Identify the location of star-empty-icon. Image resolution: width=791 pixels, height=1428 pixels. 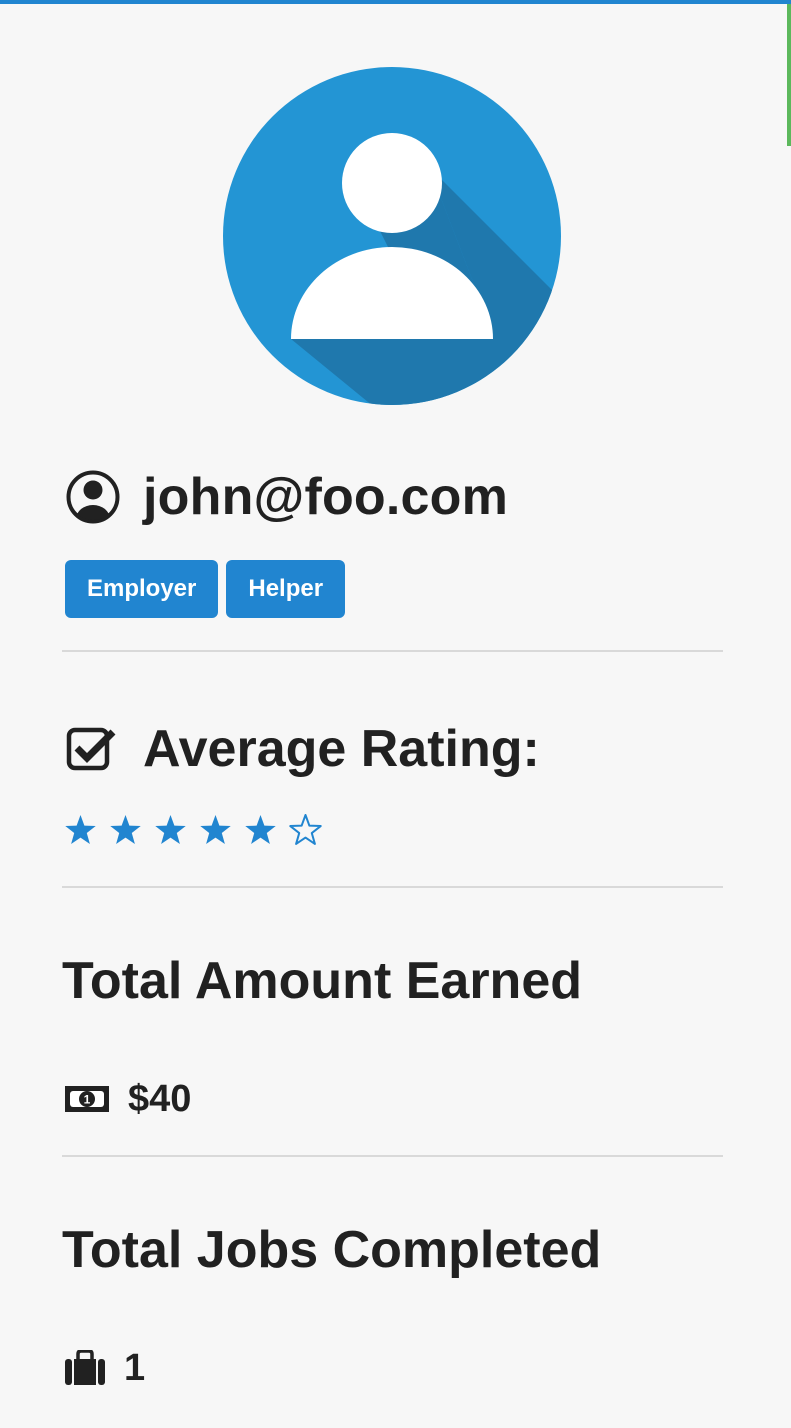
(305, 829).